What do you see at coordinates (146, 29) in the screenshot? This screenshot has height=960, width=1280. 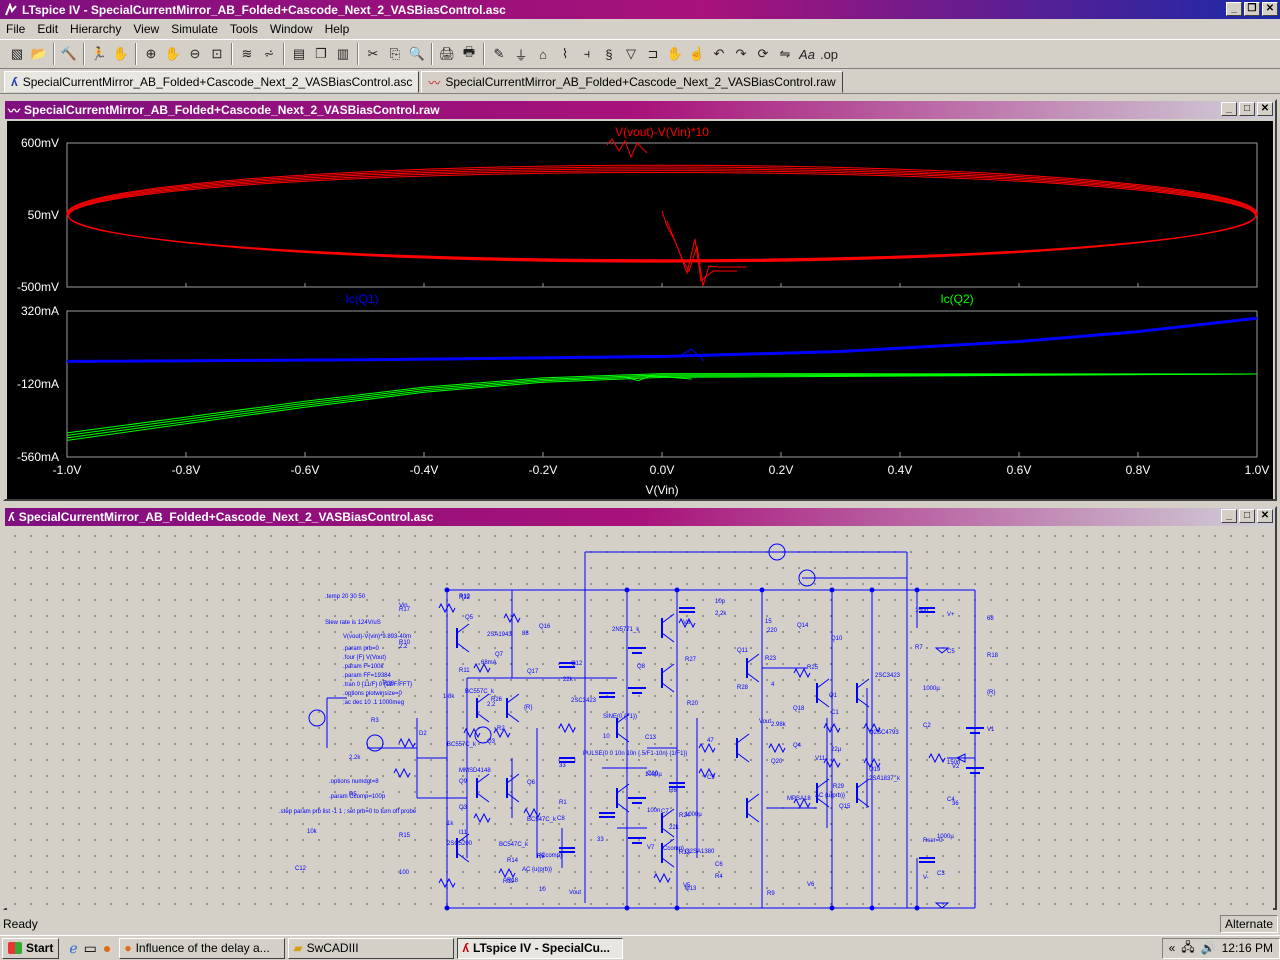 I see `menu-view: View` at bounding box center [146, 29].